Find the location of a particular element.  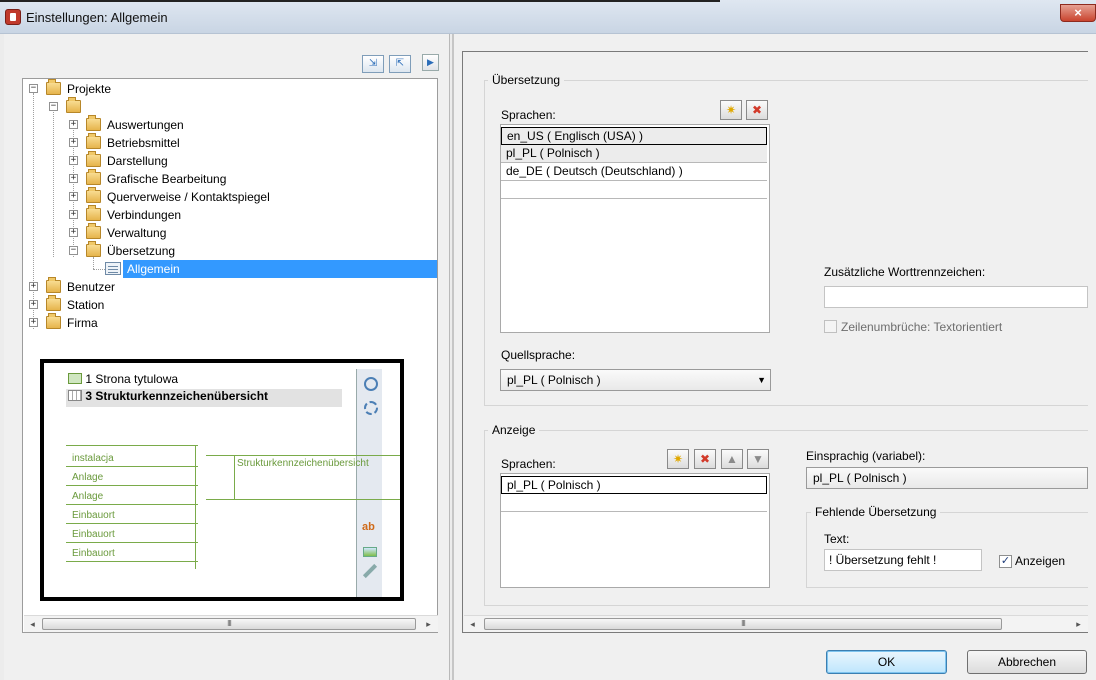

link-tool-icon is located at coordinates (370, 571).